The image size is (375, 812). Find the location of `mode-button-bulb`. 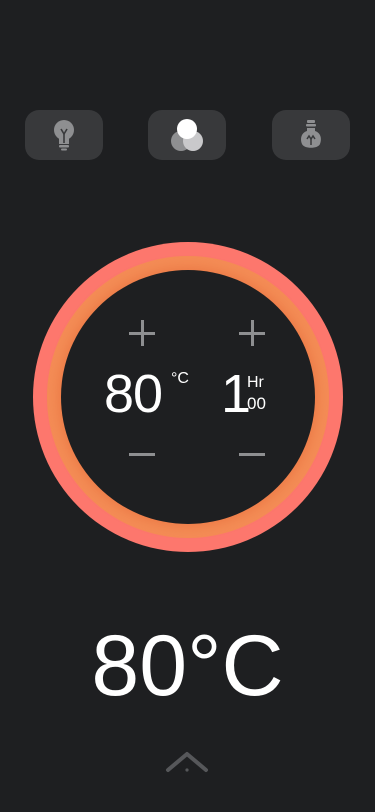

mode-button-bulb is located at coordinates (64, 135).